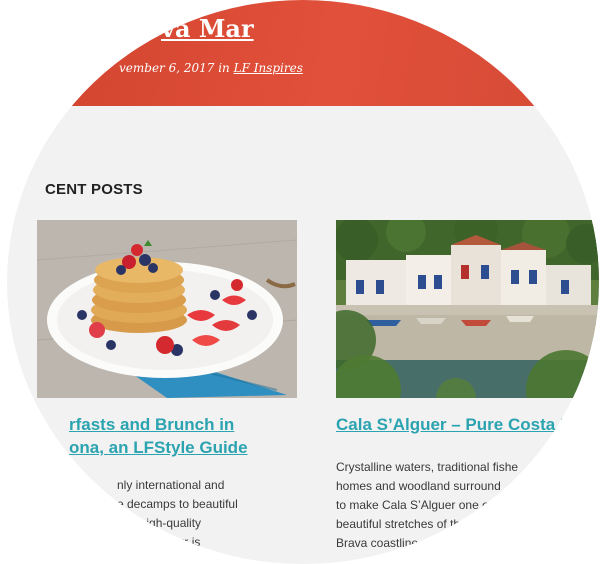 This screenshot has height=564, width=606. What do you see at coordinates (379, 543) in the screenshot?
I see `excerpt-line: Brava coastline.` at bounding box center [379, 543].